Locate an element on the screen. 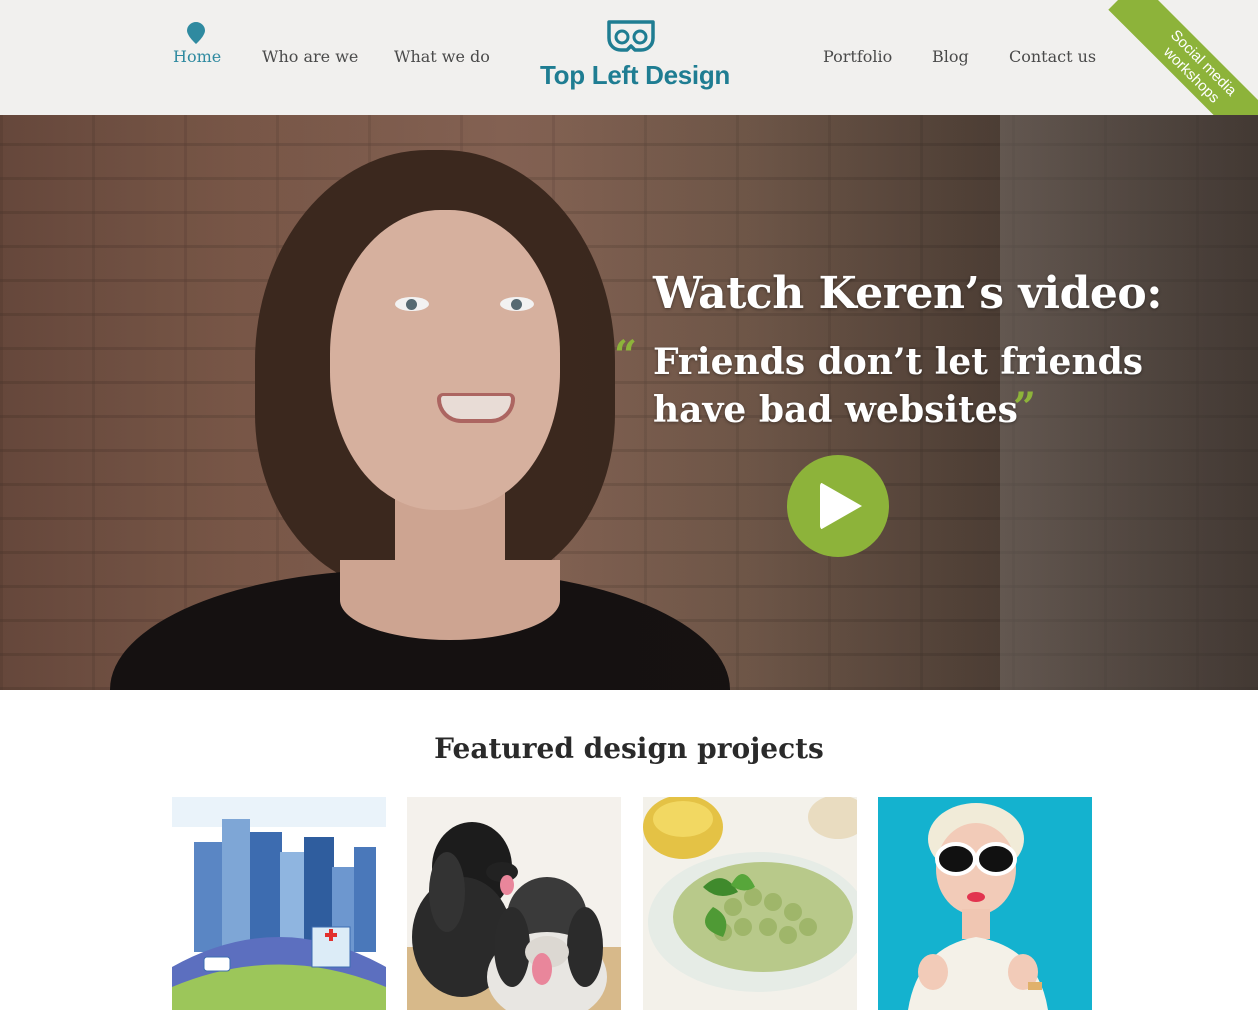 The height and width of the screenshot is (1024, 1258). featured-projects-heading: Featured design projects is located at coordinates (629, 748).